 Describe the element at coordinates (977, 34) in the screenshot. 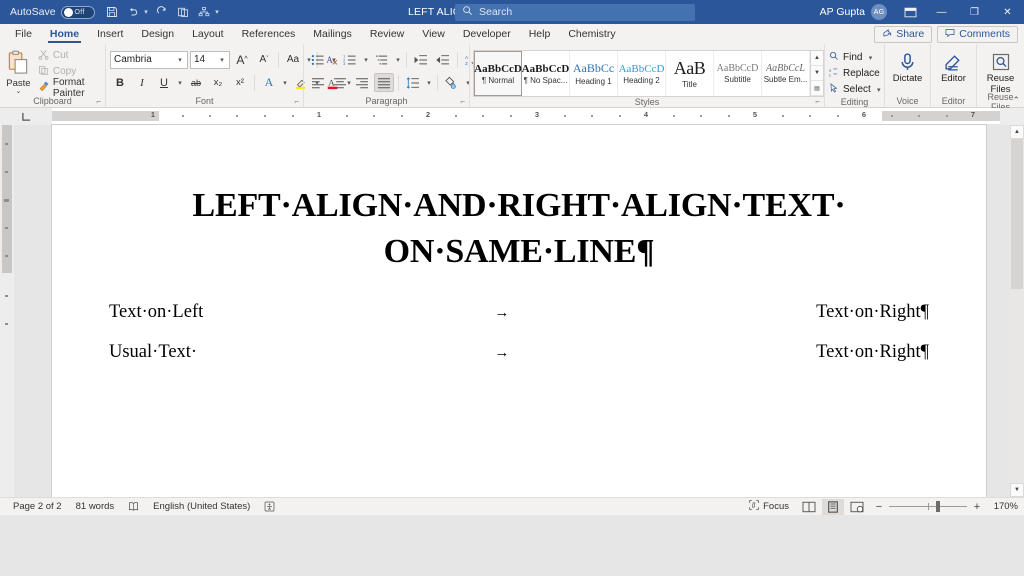

I see `comments-button: Comments` at that location.